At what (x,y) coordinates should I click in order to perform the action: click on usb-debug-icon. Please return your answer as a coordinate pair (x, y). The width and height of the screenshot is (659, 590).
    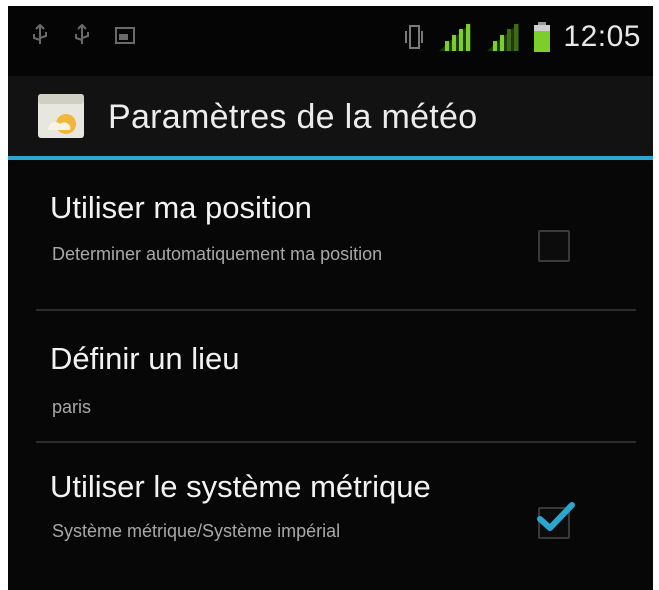
    Looking at the image, I should click on (82, 34).